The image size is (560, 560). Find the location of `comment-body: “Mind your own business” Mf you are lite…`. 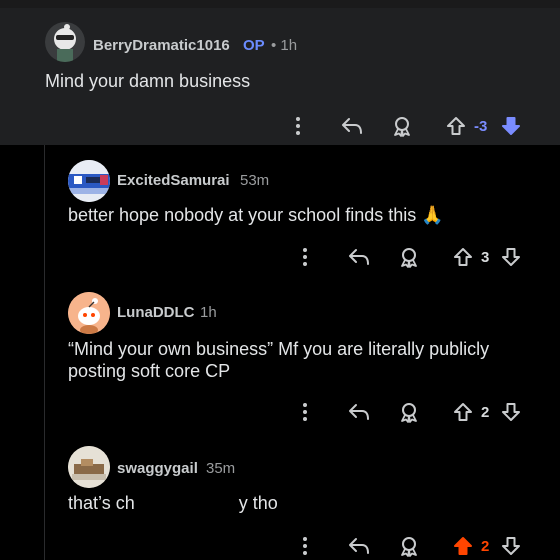

comment-body: “Mind your own business” Mf you are lite… is located at coordinates (279, 360).